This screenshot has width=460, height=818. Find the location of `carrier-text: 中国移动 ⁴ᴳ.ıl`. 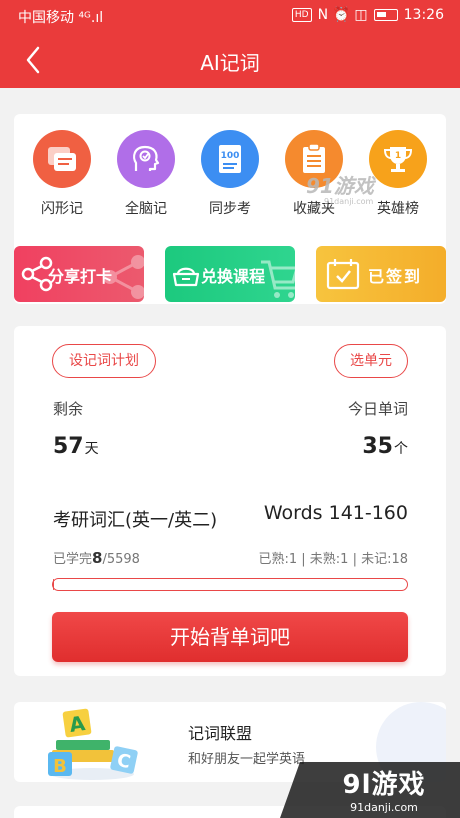

carrier-text: 中国移动 ⁴ᴳ.ıl is located at coordinates (61, 18).